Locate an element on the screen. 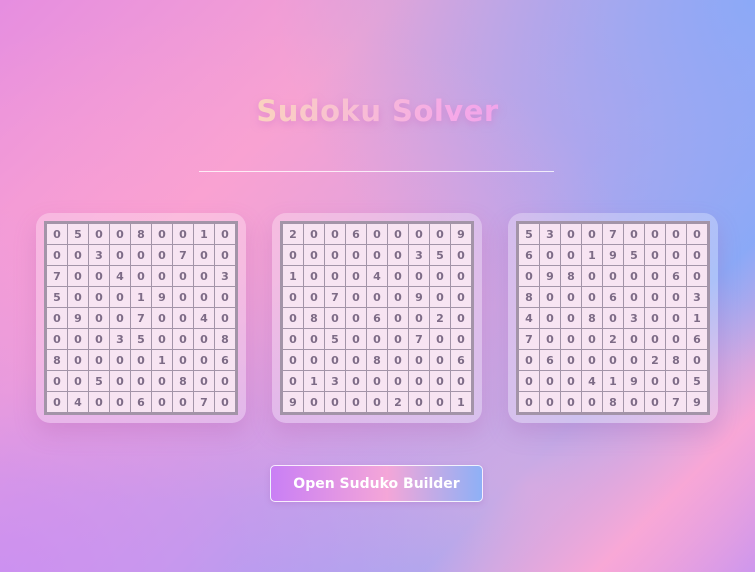 Image resolution: width=755 pixels, height=572 pixels. sudoku-cell: 4 is located at coordinates (78, 402).